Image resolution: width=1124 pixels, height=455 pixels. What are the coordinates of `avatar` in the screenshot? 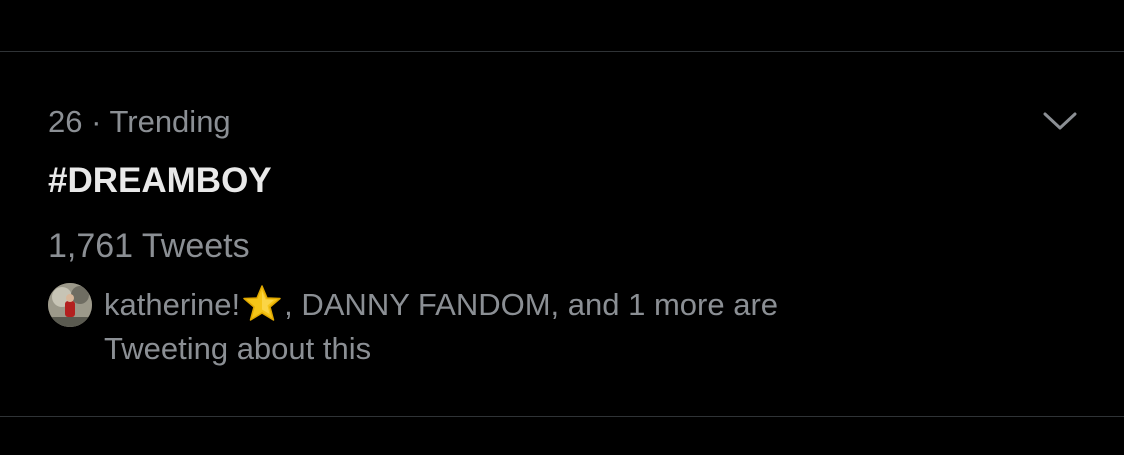 It's located at (70, 305).